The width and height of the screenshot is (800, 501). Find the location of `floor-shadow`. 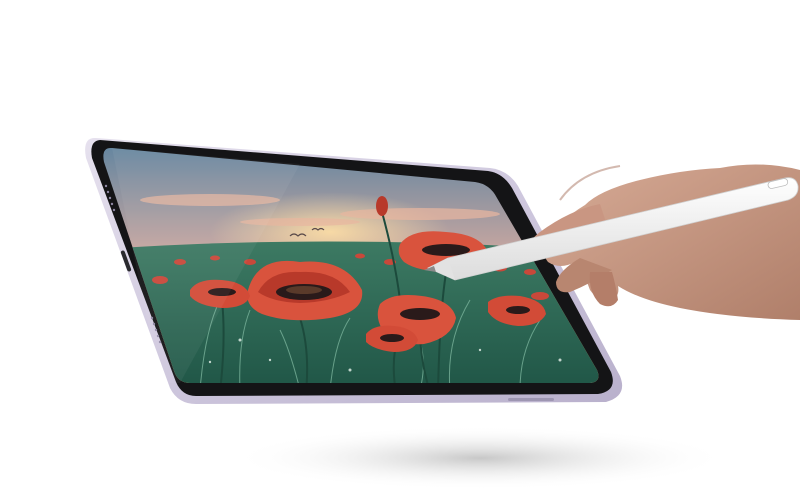

floor-shadow is located at coordinates (480, 458).